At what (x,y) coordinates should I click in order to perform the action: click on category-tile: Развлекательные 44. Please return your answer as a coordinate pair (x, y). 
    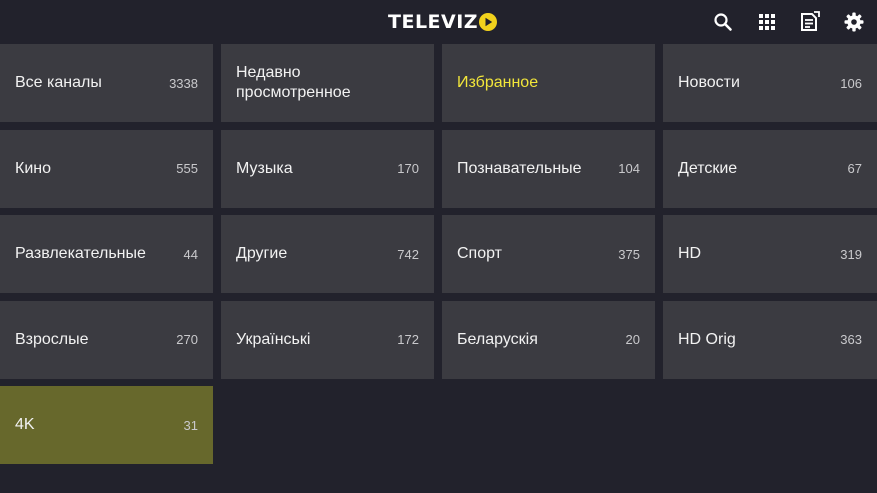
    Looking at the image, I should click on (106, 254).